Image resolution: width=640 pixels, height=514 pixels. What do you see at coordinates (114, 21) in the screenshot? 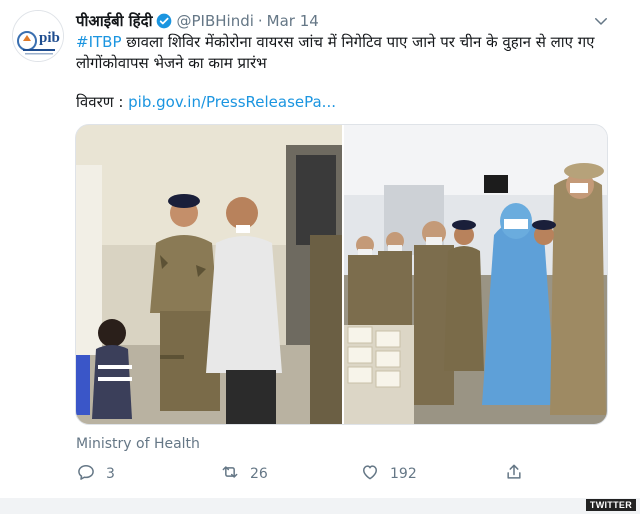
I see `display-name: पीआईबी हिंदी` at bounding box center [114, 21].